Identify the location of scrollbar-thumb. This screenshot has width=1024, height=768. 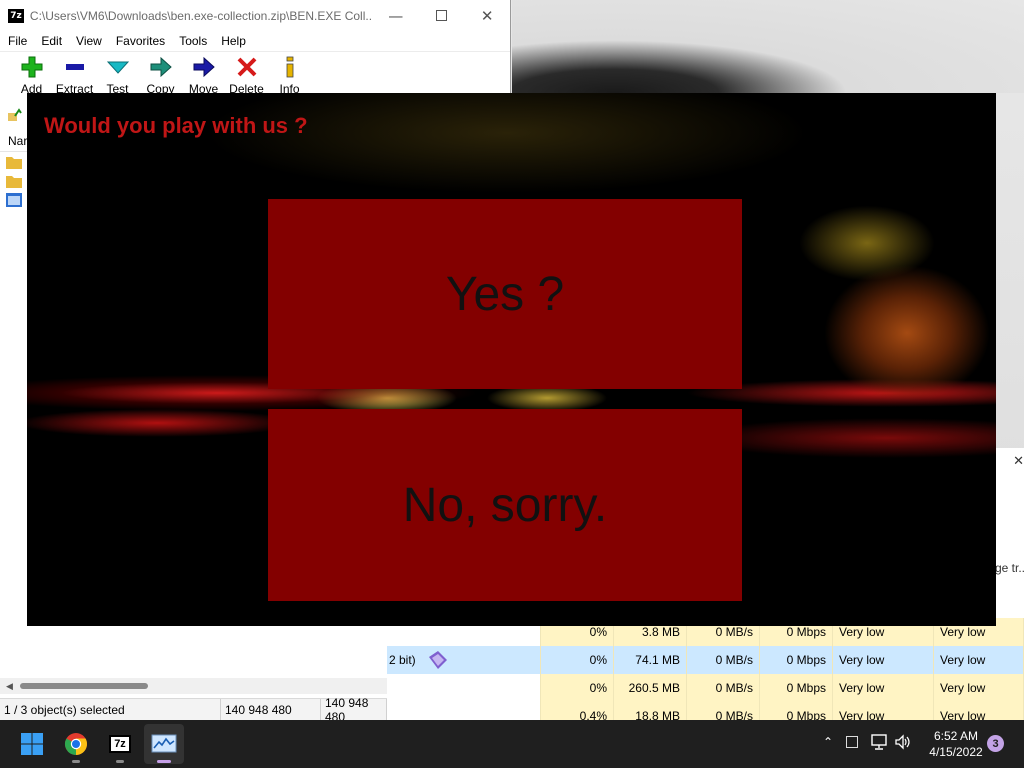
(84, 686).